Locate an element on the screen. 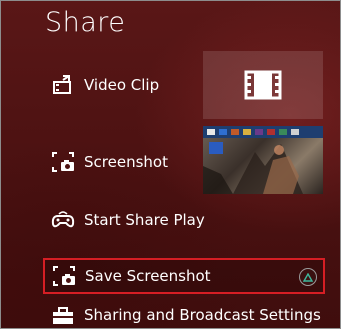  toolbox-icon is located at coordinates (63, 315).